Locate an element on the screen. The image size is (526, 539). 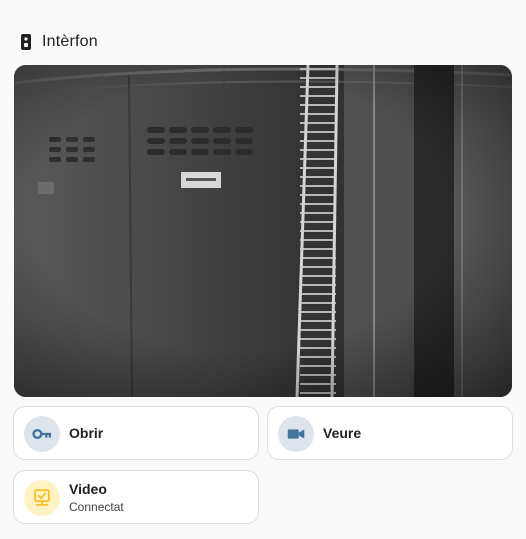
tile-text: Veure is located at coordinates (342, 433).